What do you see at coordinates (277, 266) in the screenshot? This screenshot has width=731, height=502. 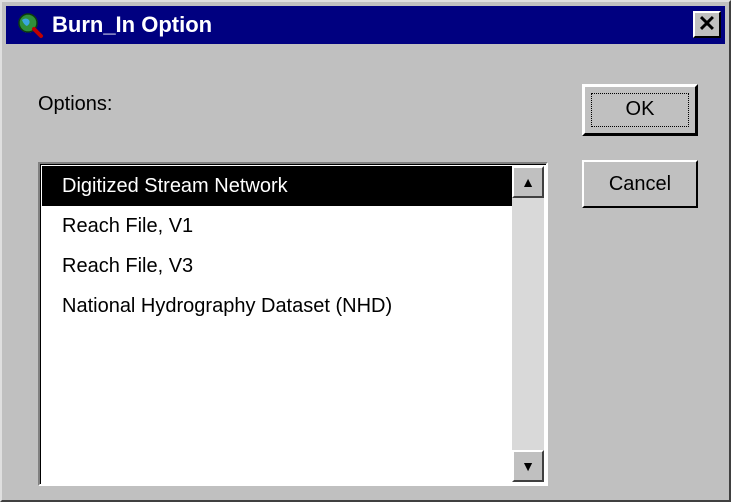 I see `list-item-reach-file-v3: Reach File, V3` at bounding box center [277, 266].